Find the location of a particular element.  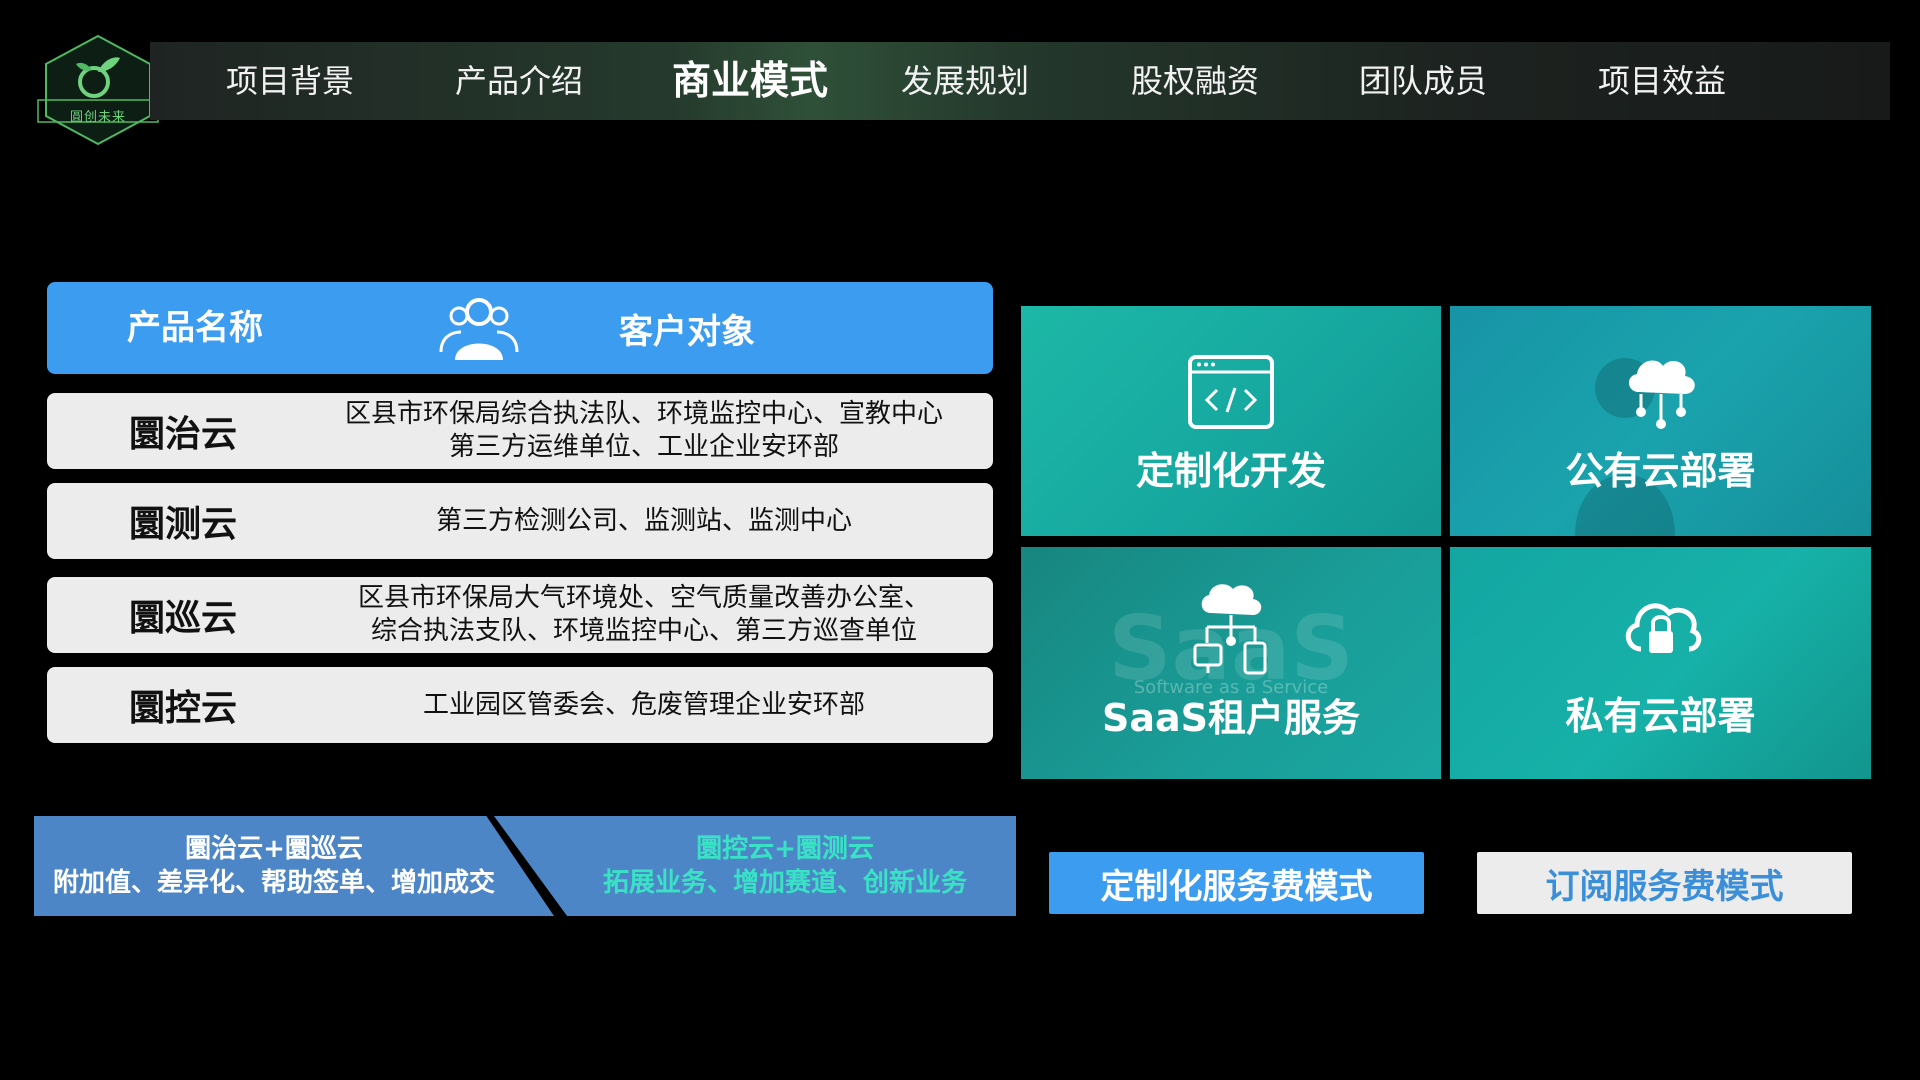

tile-label: 定制化开发 is located at coordinates (1230, 471).